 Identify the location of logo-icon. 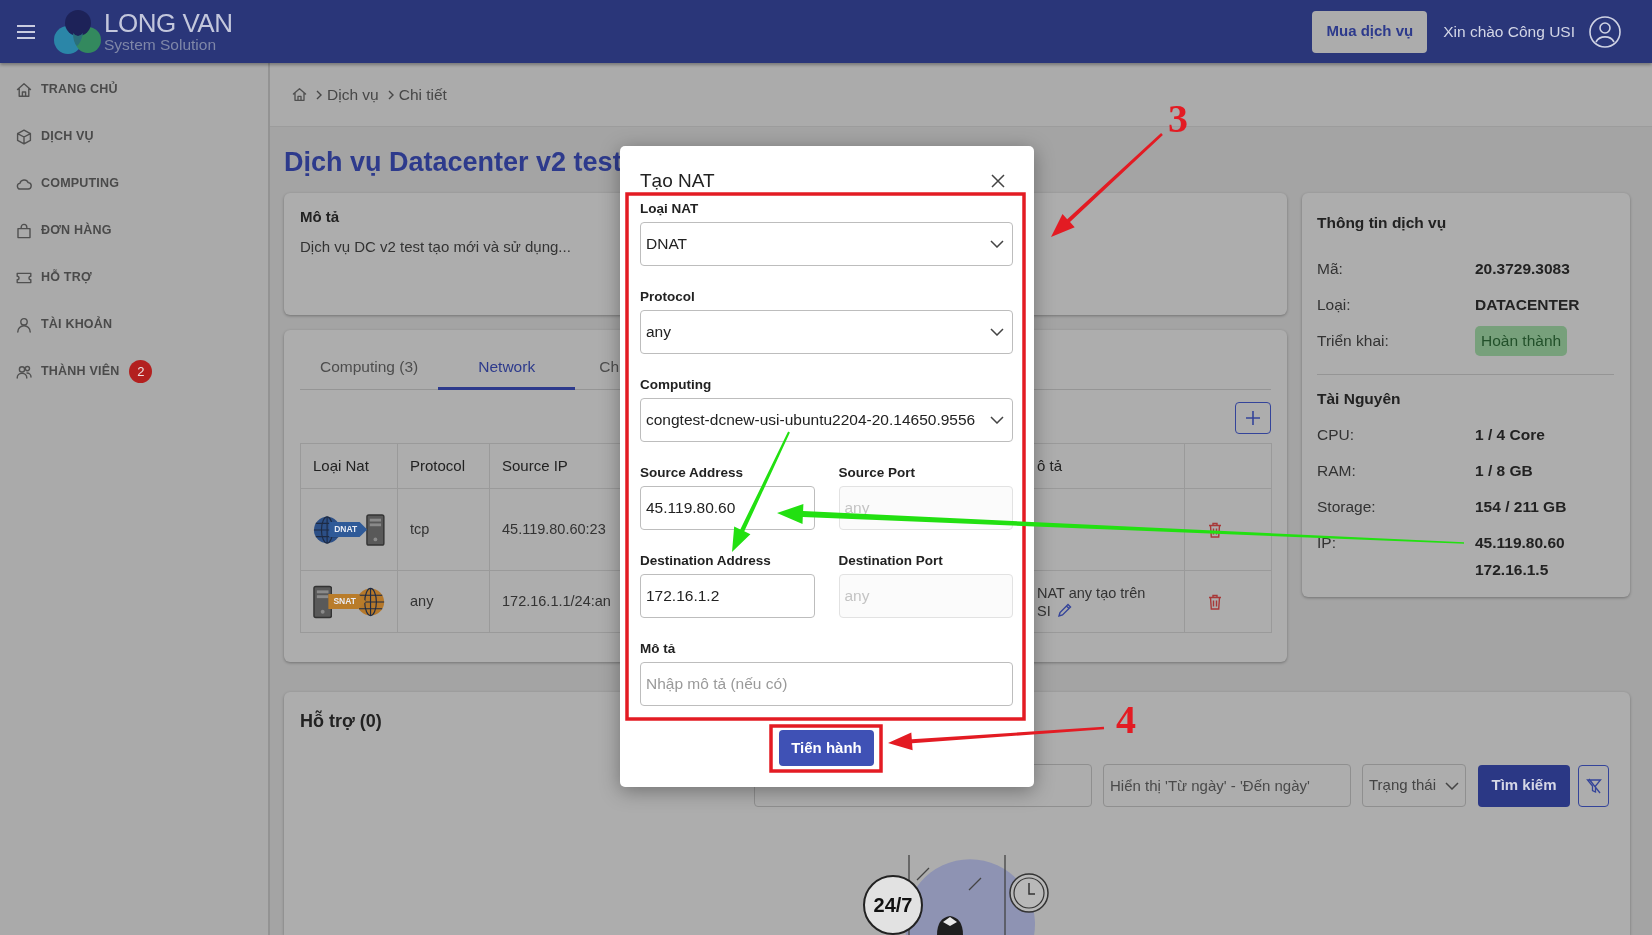
(77, 31).